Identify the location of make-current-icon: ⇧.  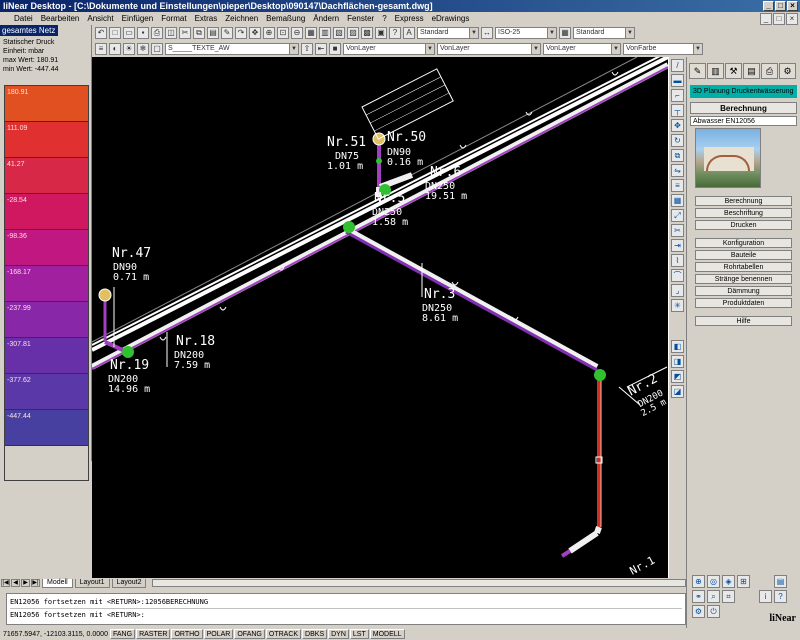
(307, 49).